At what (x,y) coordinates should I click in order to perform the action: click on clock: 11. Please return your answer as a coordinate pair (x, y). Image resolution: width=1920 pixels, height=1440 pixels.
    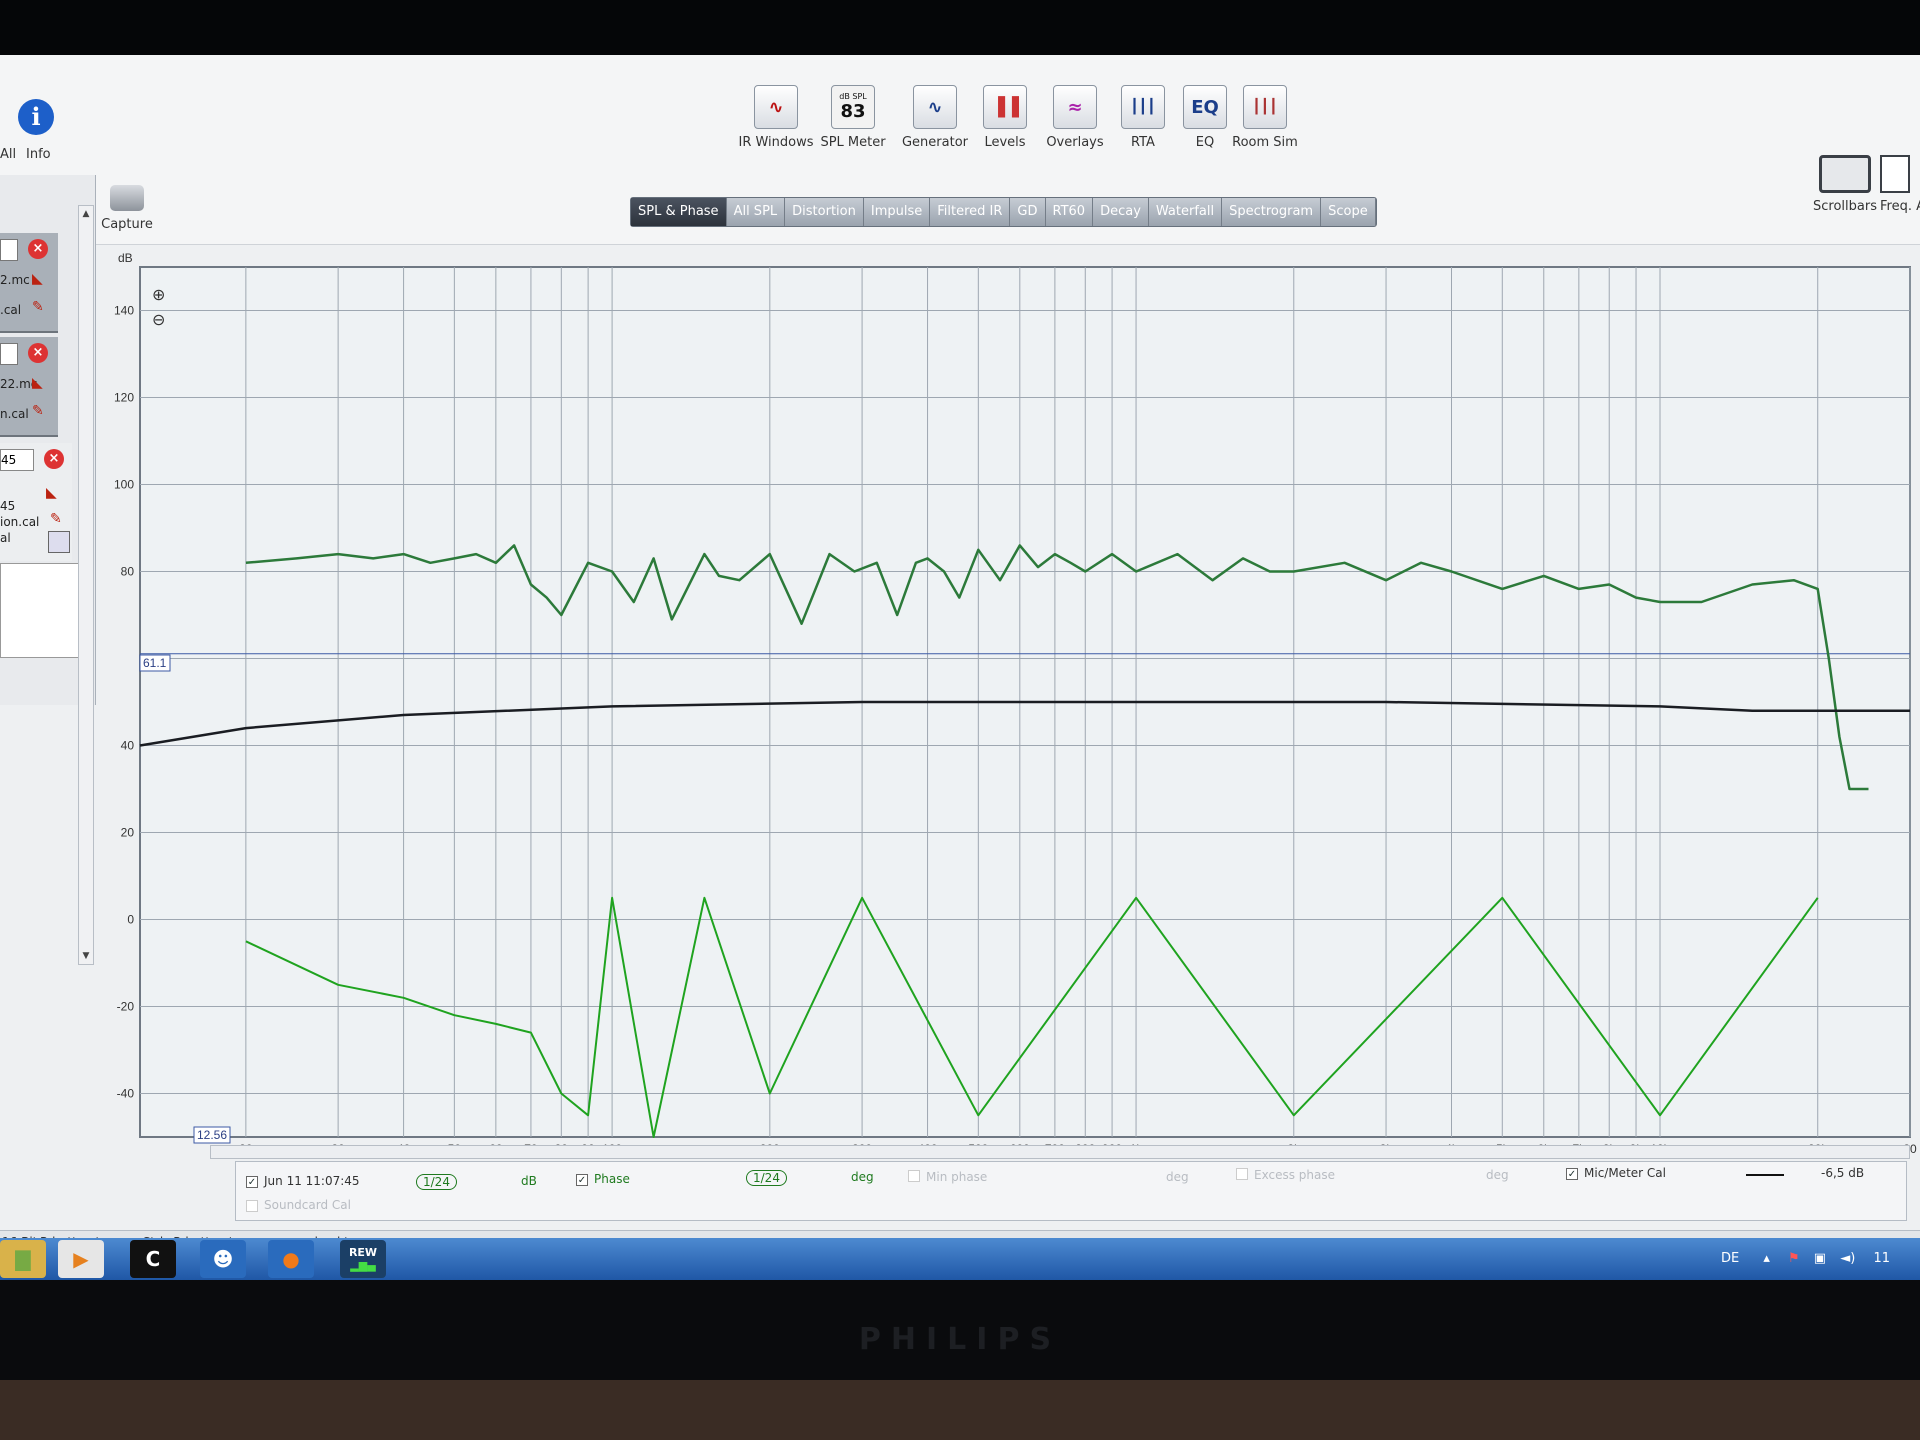
    Looking at the image, I should click on (1881, 1258).